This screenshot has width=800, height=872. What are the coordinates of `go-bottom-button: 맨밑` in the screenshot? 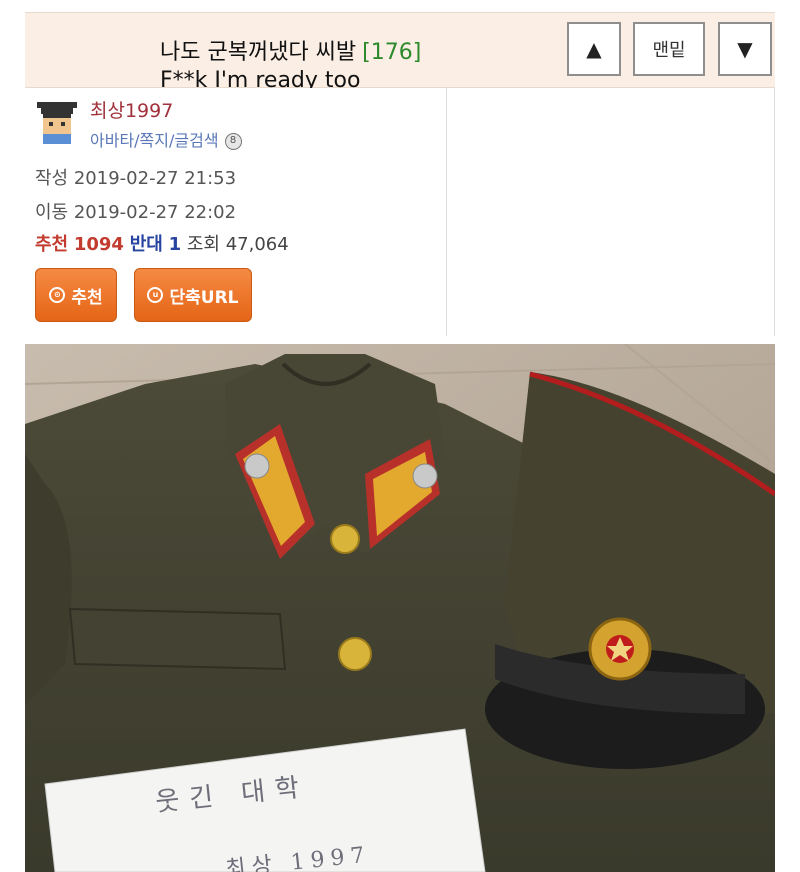 It's located at (669, 49).